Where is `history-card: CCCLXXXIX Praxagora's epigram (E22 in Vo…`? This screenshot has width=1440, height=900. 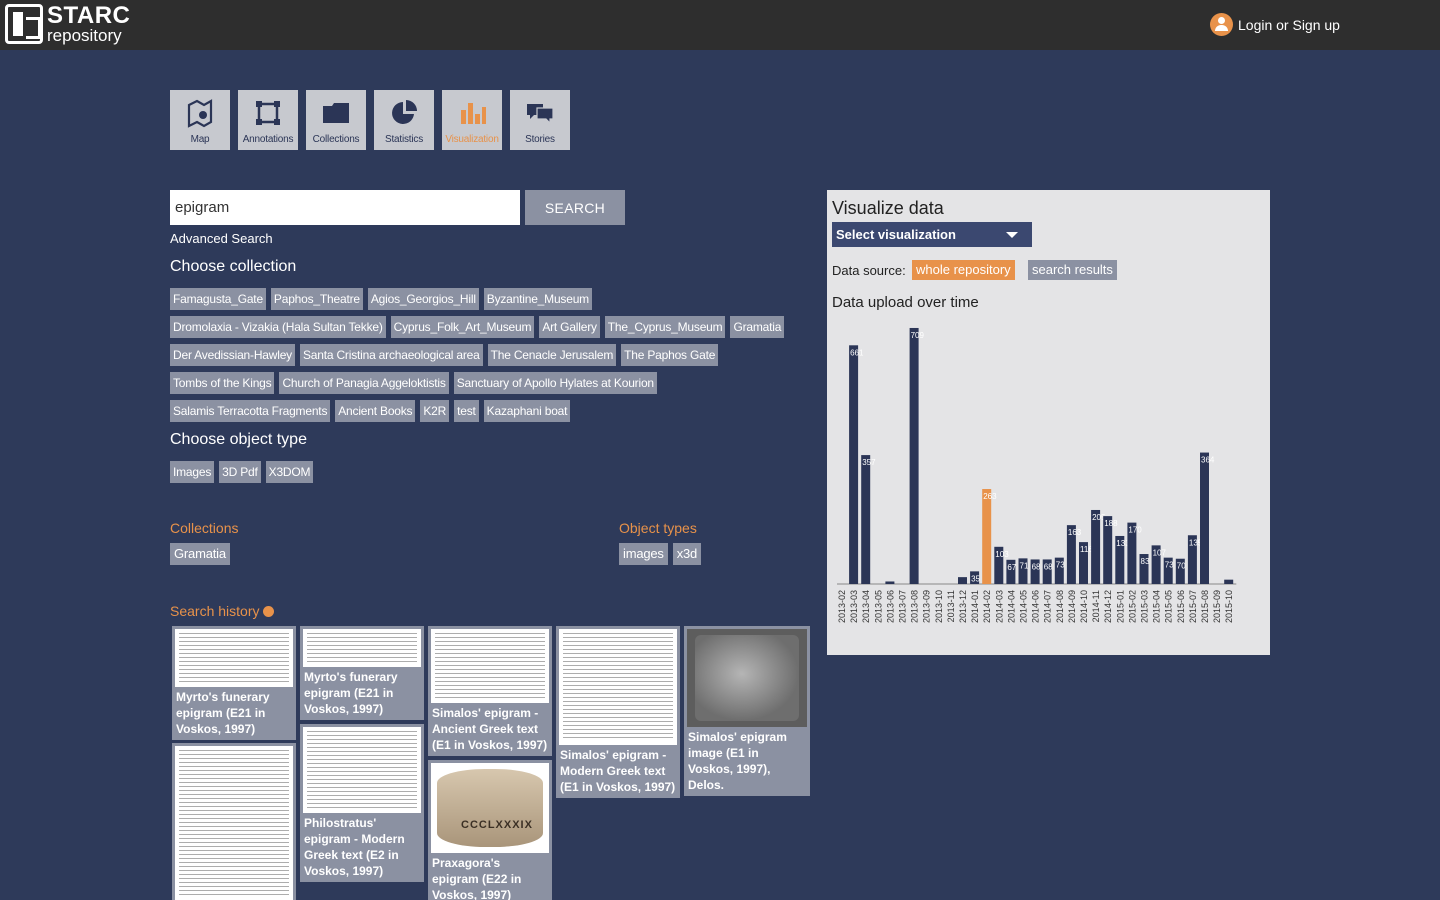 history-card: CCCLXXXIX Praxagora's epigram (E22 in Vo… is located at coordinates (490, 830).